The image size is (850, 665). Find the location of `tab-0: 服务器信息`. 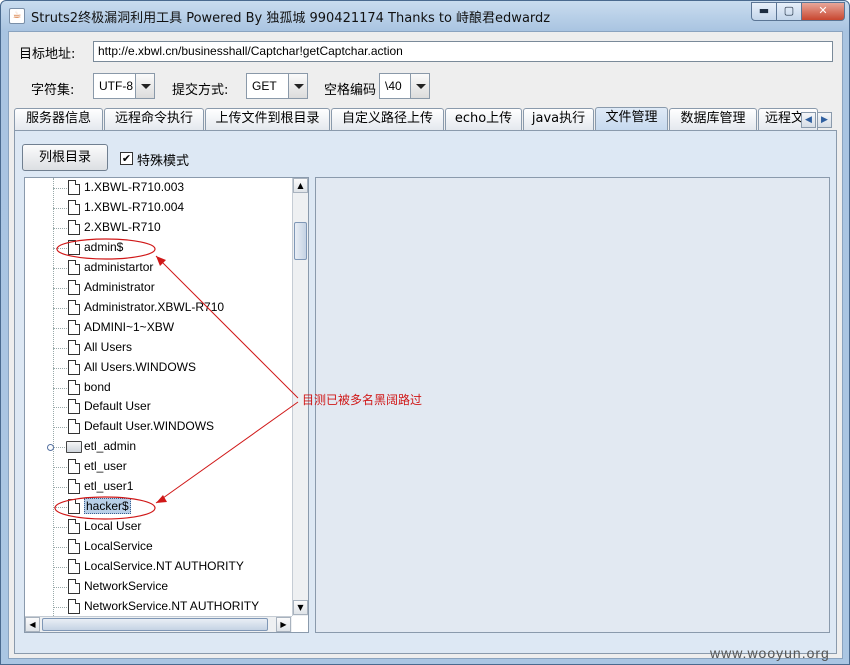

tab-0: 服务器信息 is located at coordinates (58, 119).